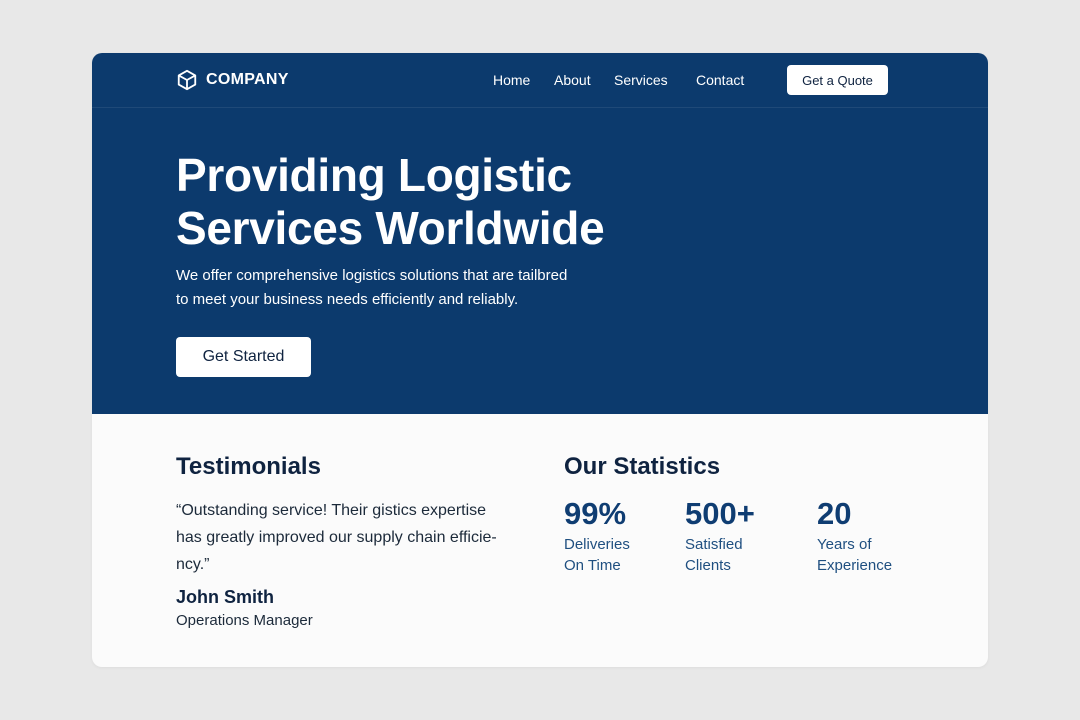 This screenshot has width=1080, height=720. Describe the element at coordinates (597, 555) in the screenshot. I see `stat-label: Deliveries On Time` at that location.